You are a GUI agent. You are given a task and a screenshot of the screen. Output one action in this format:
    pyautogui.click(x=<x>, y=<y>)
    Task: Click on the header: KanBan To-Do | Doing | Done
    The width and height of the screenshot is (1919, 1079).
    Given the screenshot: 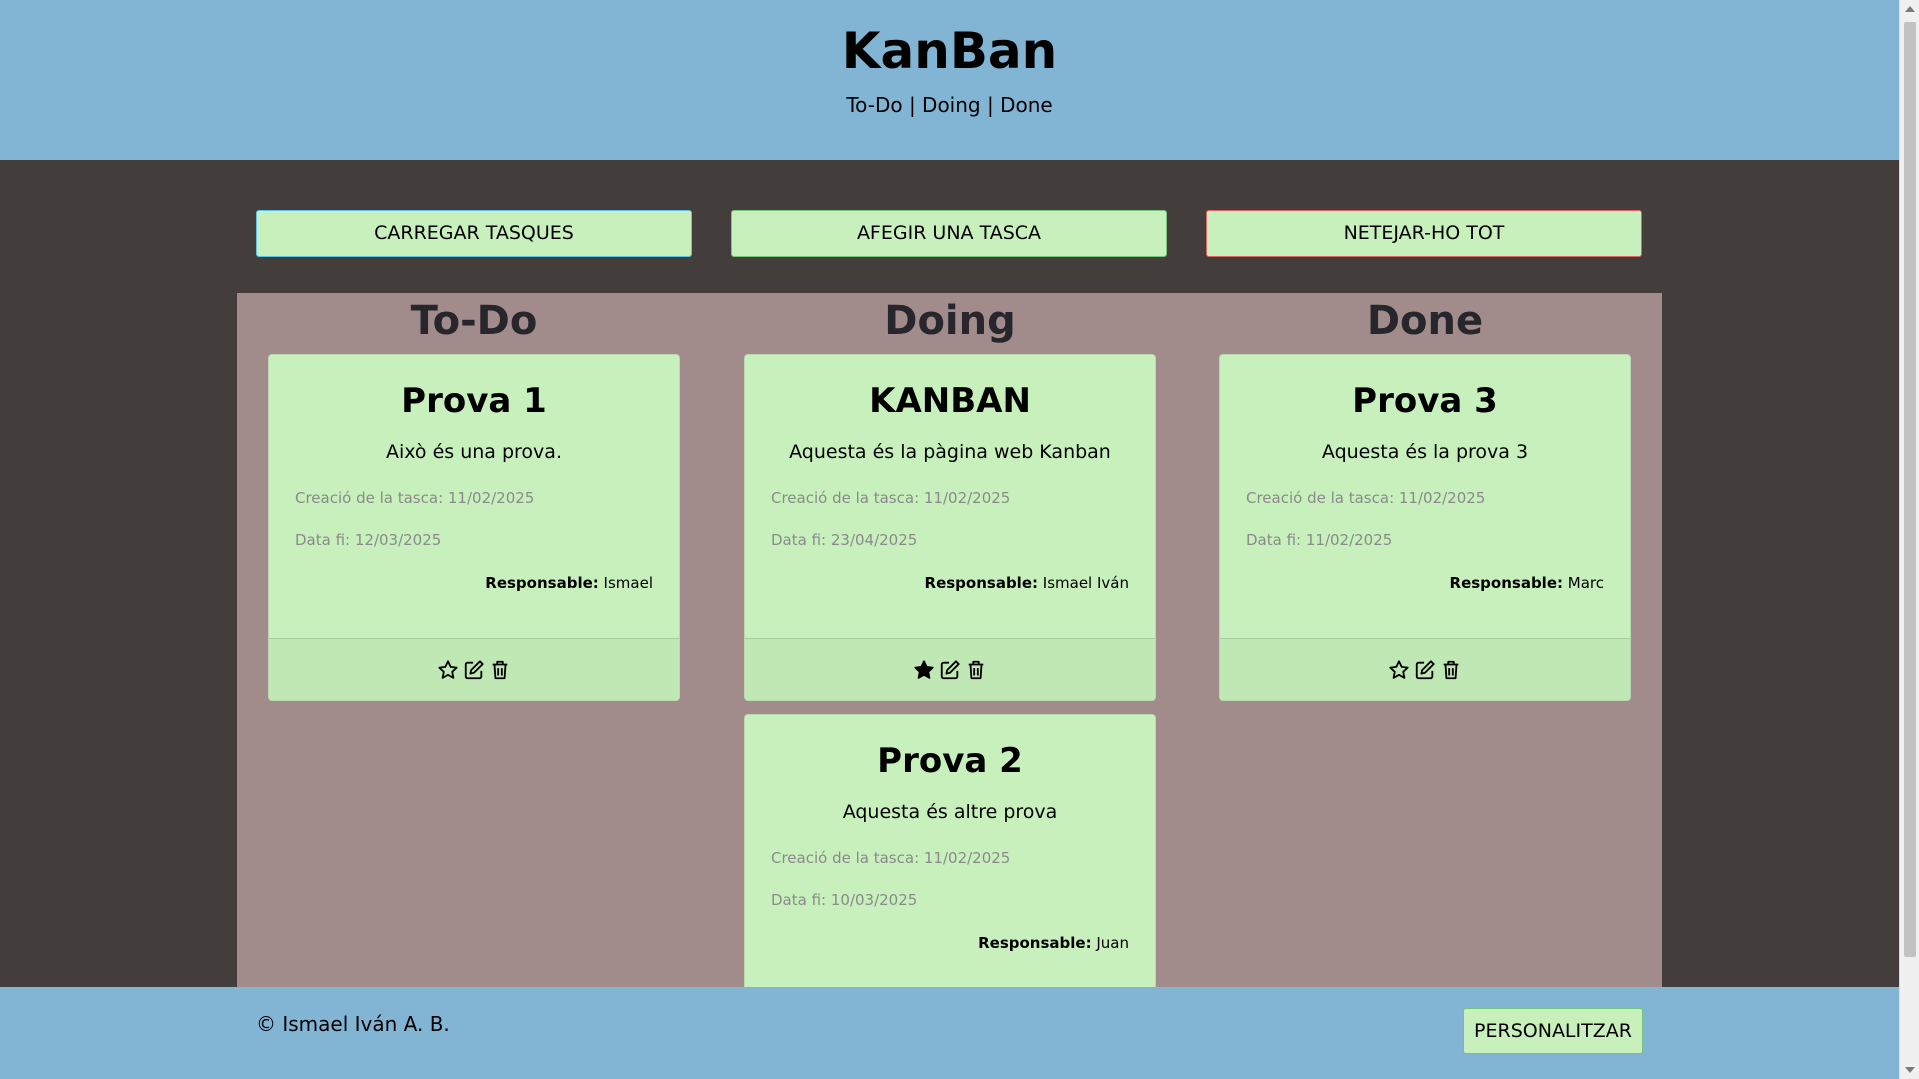 What is the action you would take?
    pyautogui.click(x=949, y=80)
    